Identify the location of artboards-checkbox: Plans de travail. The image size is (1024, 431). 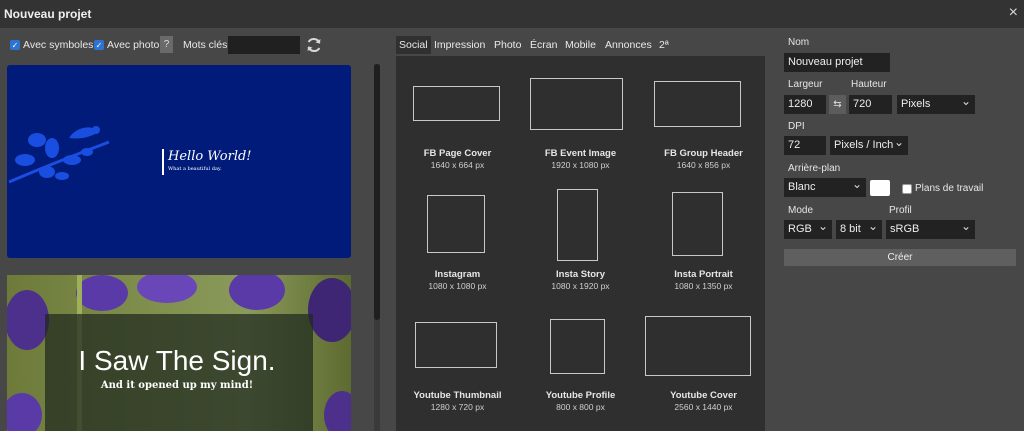
(942, 188).